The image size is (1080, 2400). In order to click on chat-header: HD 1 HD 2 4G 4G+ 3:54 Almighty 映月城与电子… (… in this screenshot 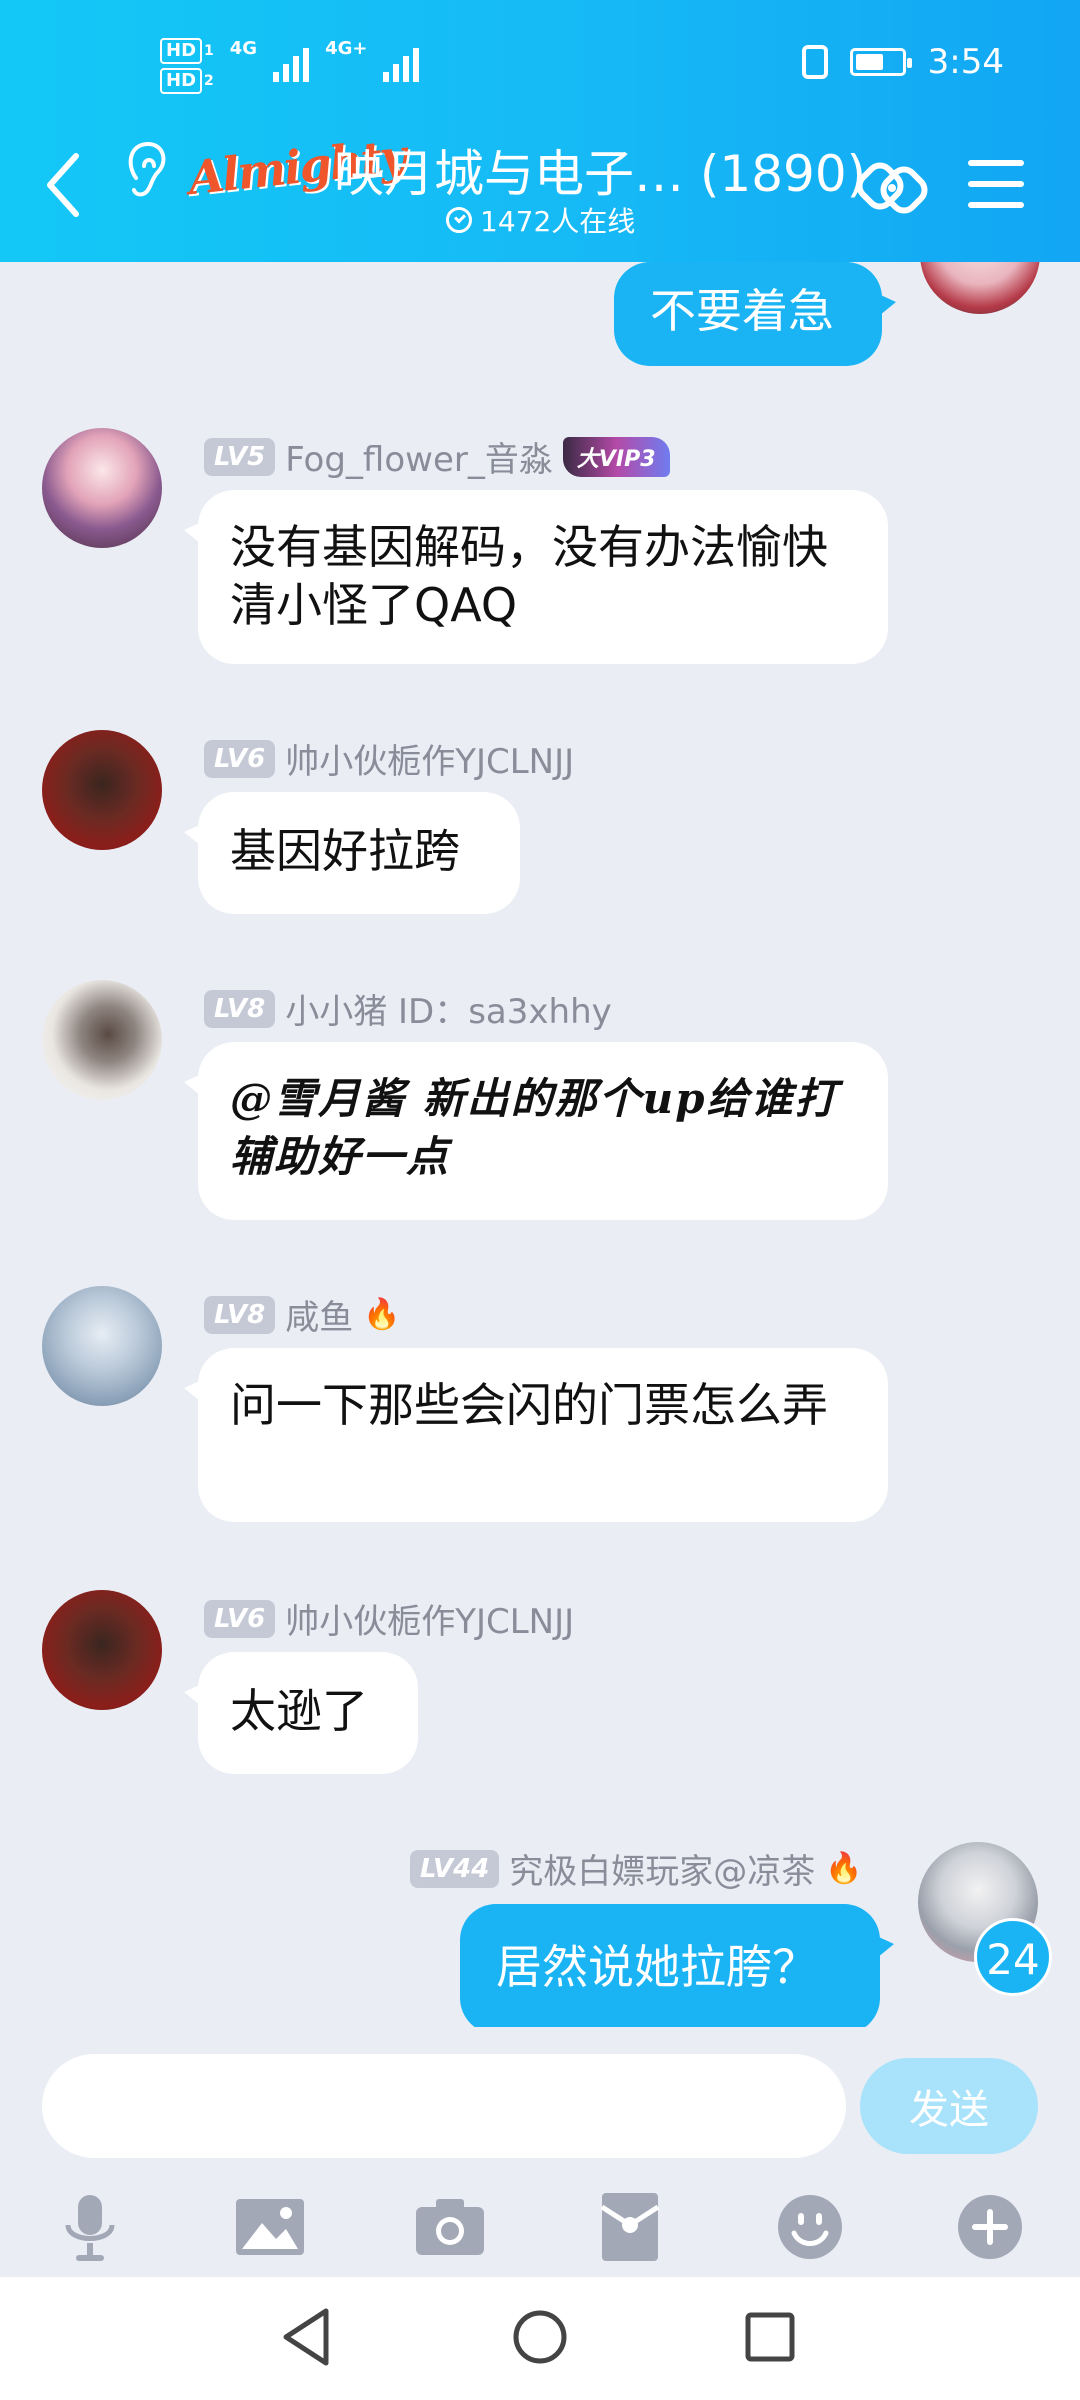, I will do `click(540, 131)`.